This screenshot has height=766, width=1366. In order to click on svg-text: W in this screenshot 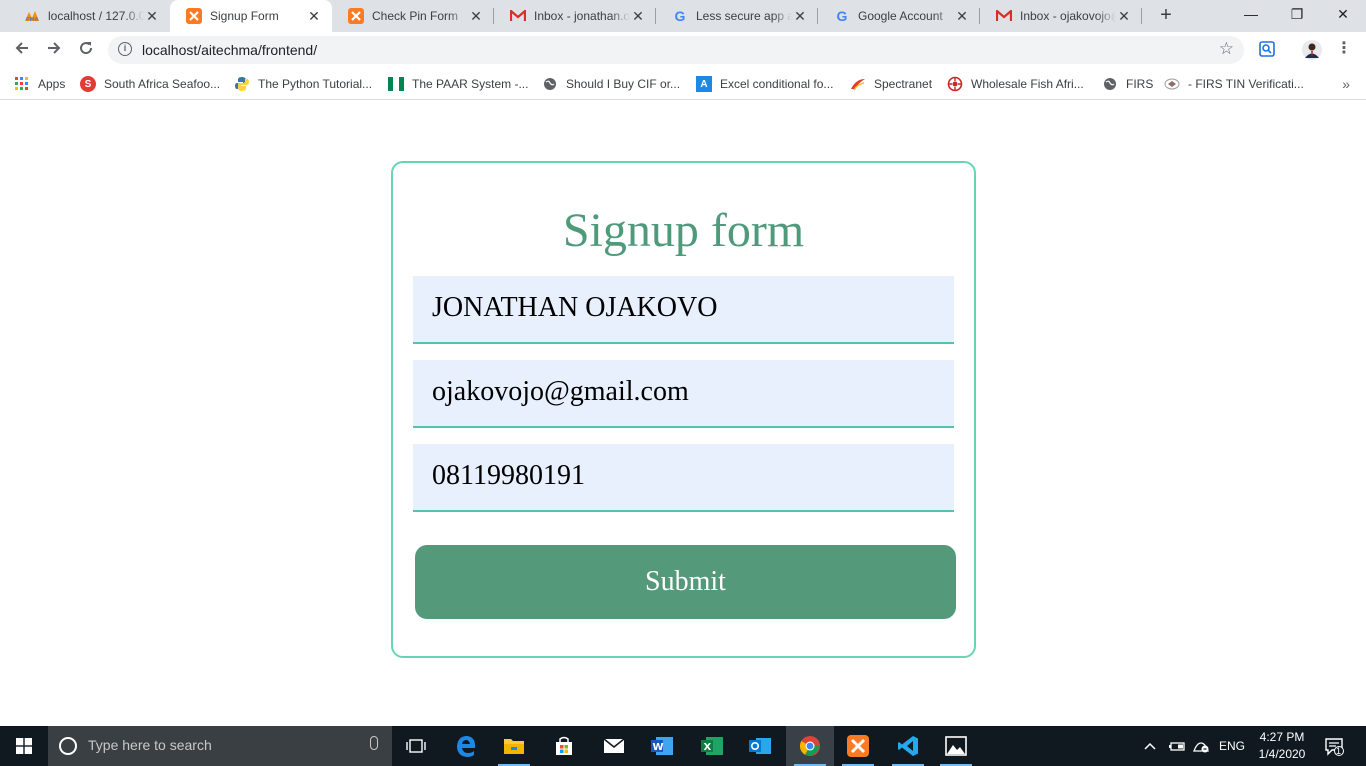, I will do `click(658, 747)`.